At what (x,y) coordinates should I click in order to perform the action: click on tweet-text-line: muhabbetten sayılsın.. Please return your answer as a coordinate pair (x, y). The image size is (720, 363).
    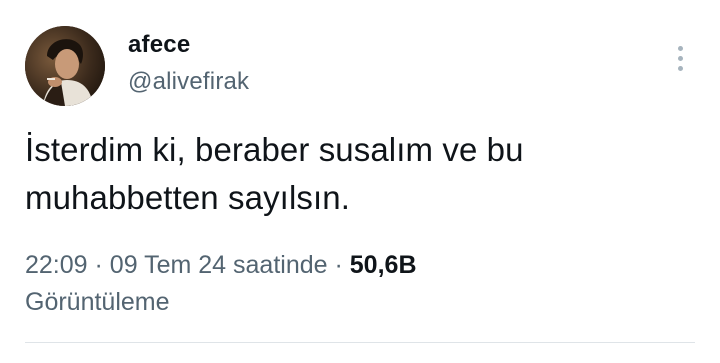
    Looking at the image, I should click on (187, 197).